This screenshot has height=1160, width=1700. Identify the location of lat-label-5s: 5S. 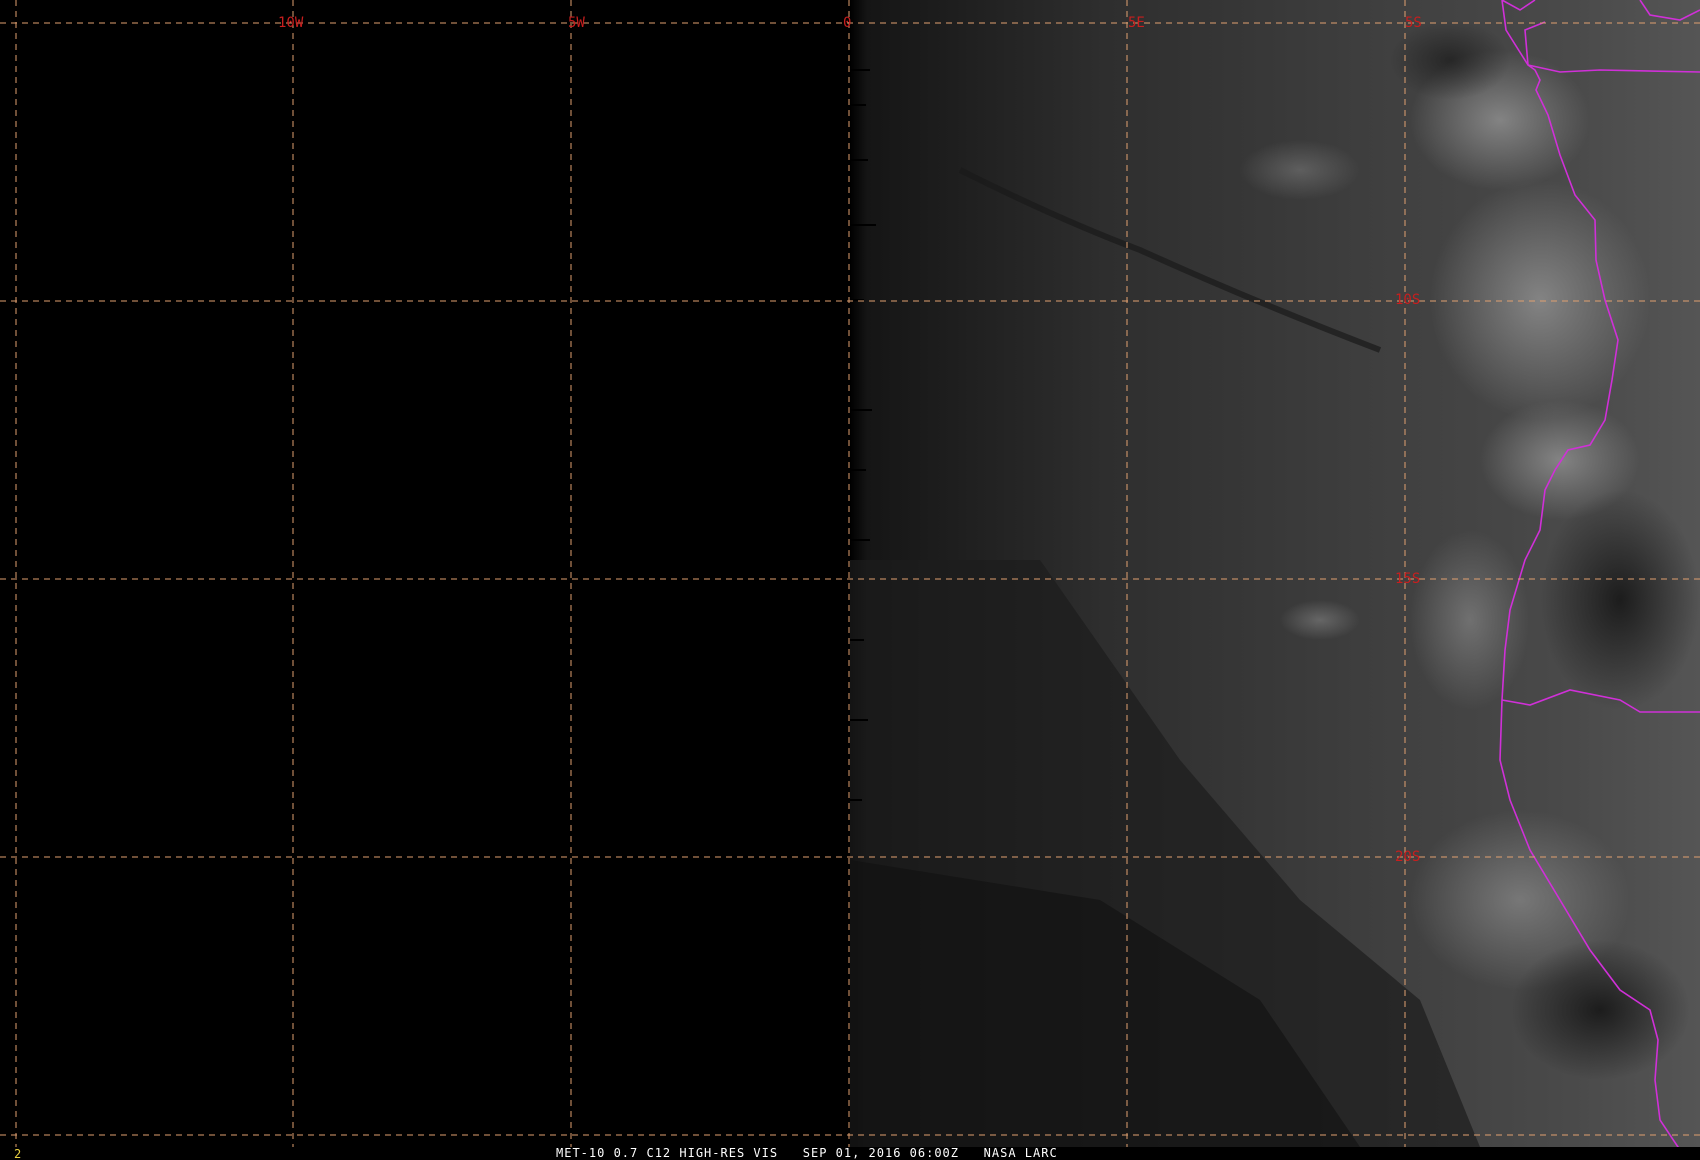
(1413, 23).